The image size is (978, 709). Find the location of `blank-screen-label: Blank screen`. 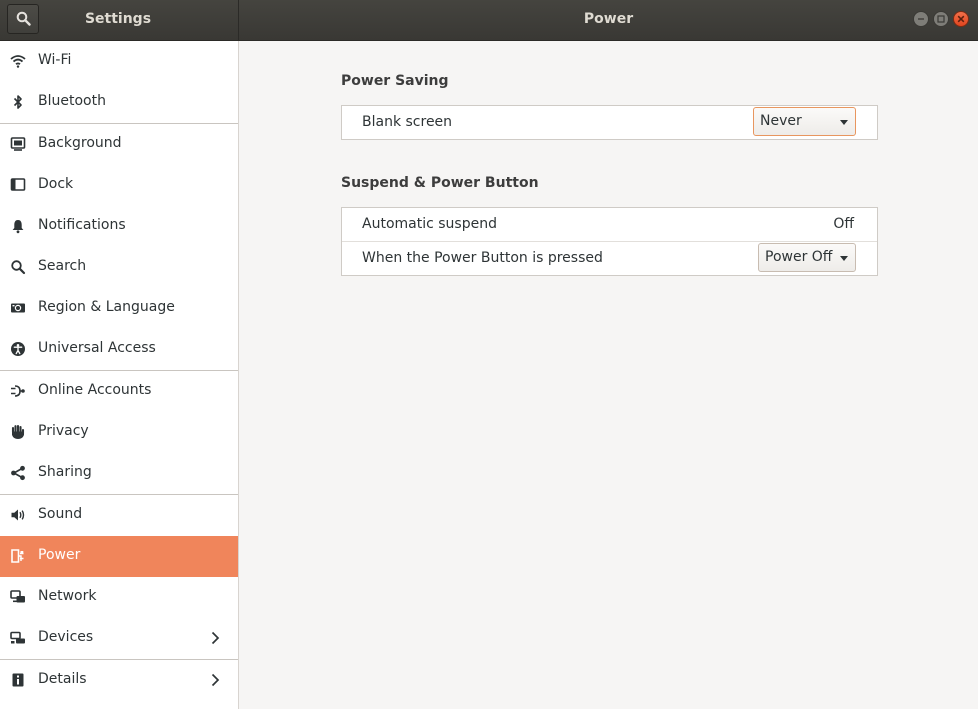

blank-screen-label: Blank screen is located at coordinates (407, 122).